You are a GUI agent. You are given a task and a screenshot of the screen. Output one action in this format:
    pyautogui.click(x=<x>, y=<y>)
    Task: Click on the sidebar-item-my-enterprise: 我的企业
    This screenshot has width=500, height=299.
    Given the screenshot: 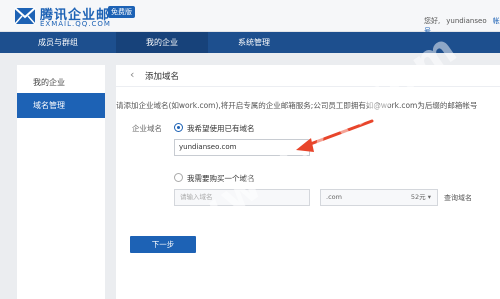 What is the action you would take?
    pyautogui.click(x=61, y=82)
    